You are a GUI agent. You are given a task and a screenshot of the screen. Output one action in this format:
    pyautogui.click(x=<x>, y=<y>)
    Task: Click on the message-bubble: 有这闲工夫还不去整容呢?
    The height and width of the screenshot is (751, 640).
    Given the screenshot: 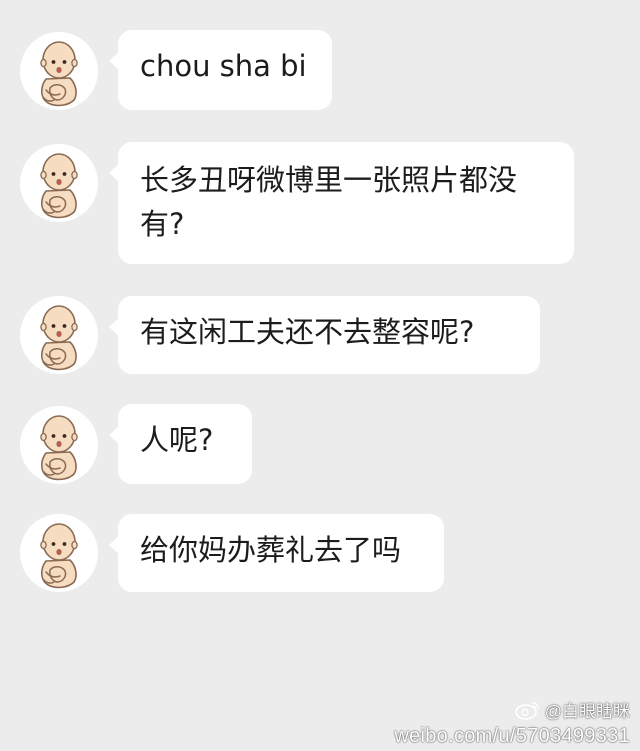 What is the action you would take?
    pyautogui.click(x=324, y=335)
    